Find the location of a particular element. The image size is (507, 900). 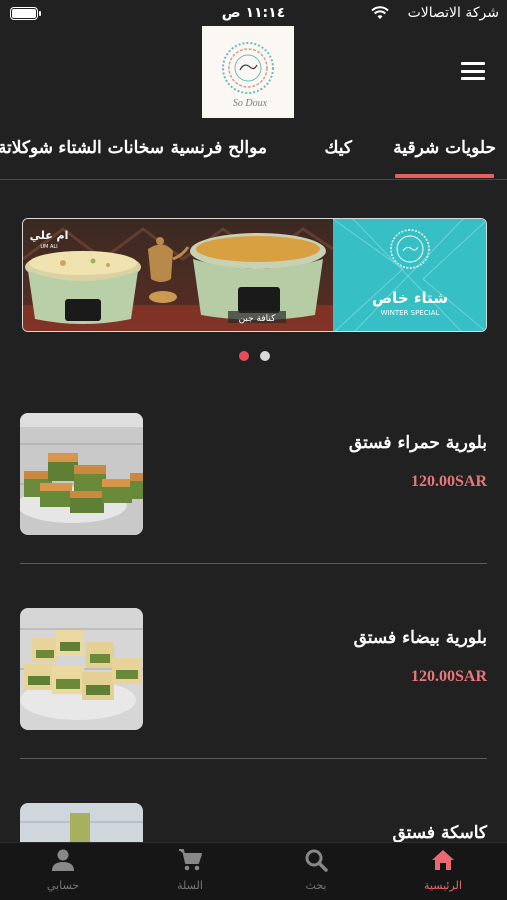

carousel-indicator is located at coordinates (255, 356).